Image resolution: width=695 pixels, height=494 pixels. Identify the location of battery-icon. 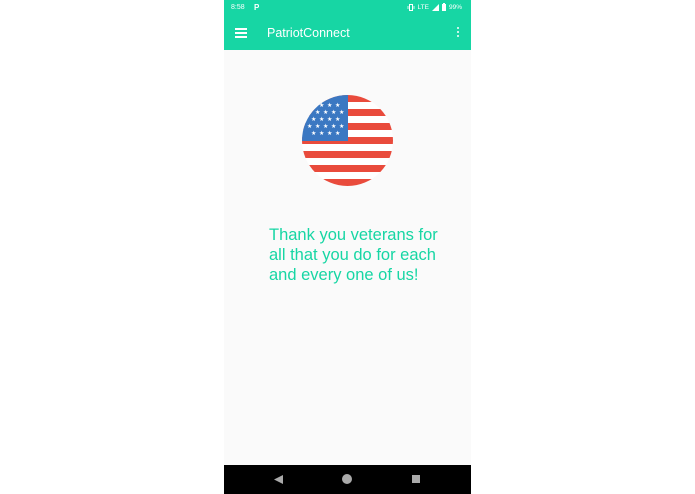
(443, 7).